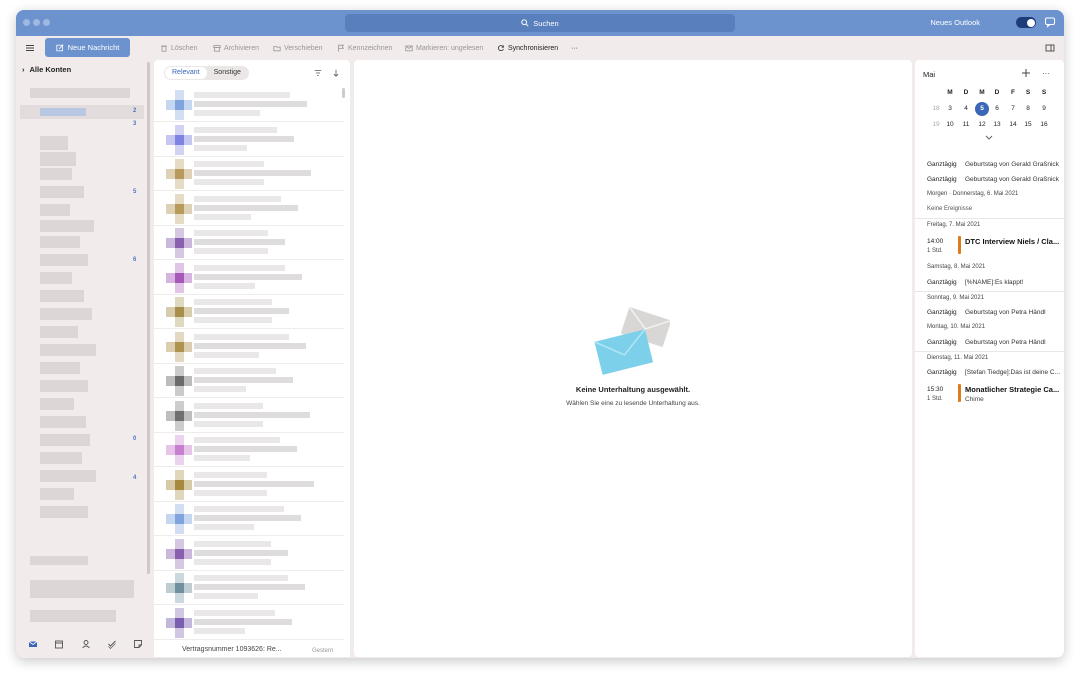  I want to click on new-outlook-toggle, so click(1026, 22).